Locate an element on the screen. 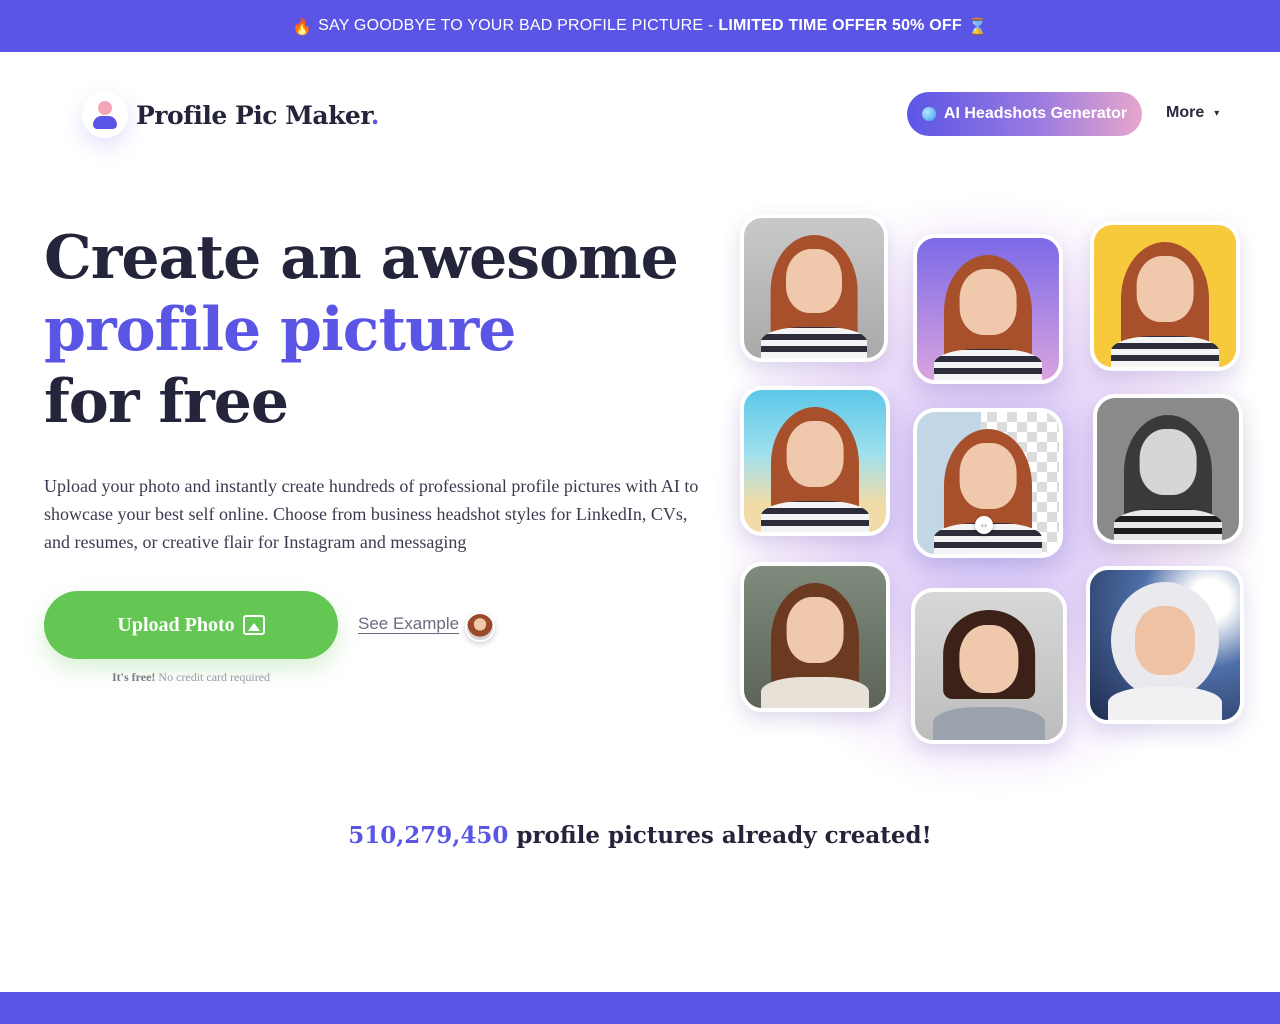  hero-title-line3: for free is located at coordinates (166, 402).